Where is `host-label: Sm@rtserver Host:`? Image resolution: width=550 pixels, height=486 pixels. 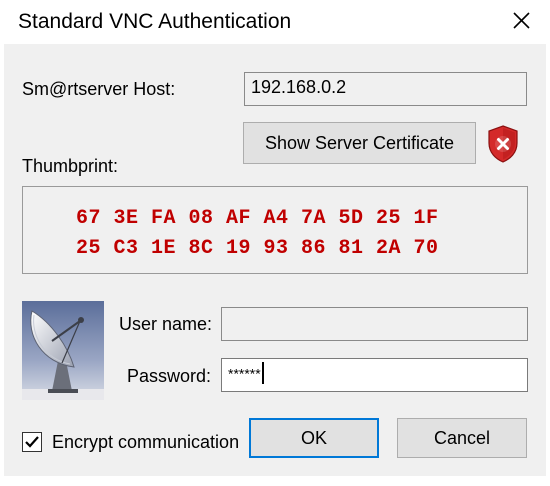 host-label: Sm@rtserver Host: is located at coordinates (99, 89).